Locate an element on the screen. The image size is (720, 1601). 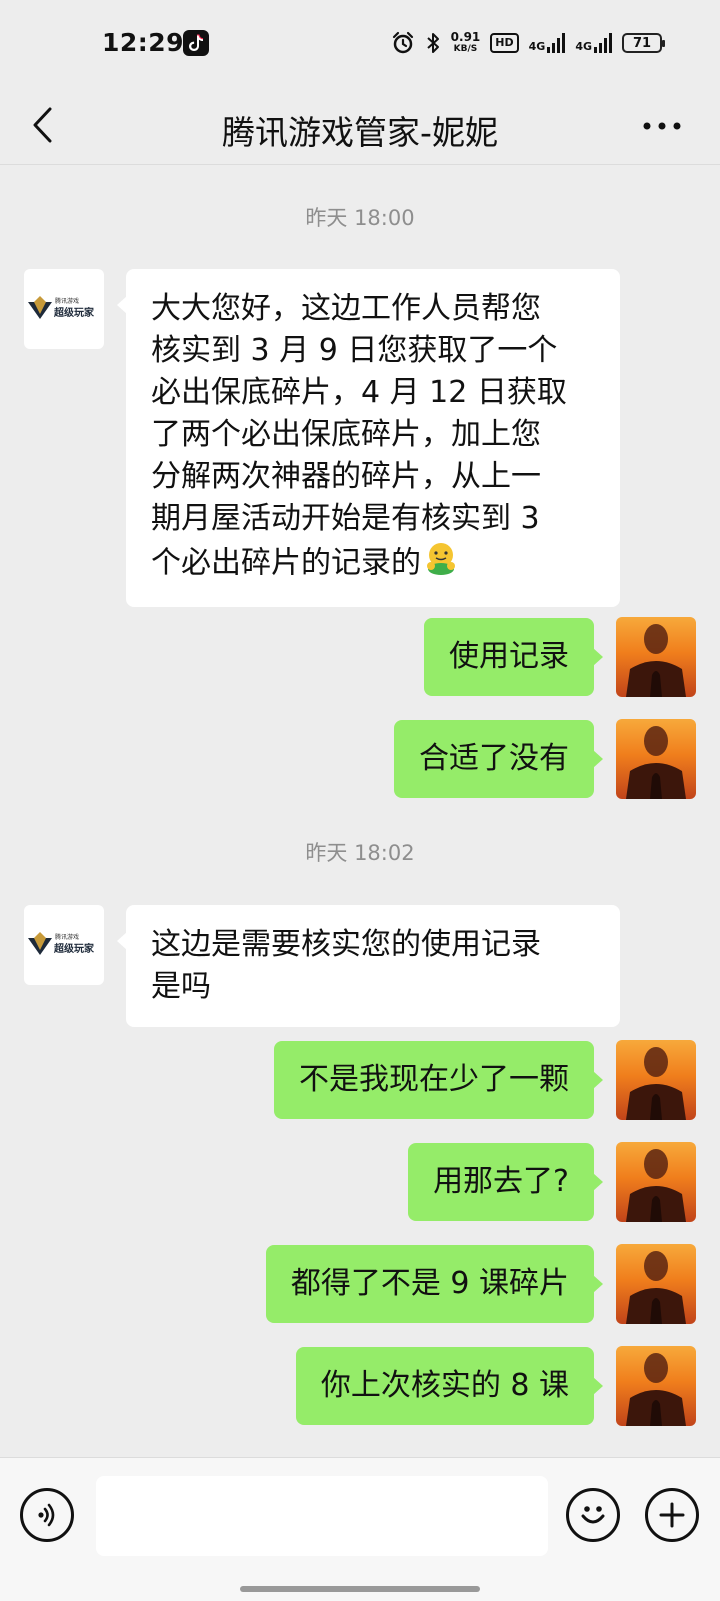
voice-icon is located at coordinates (46, 1515).